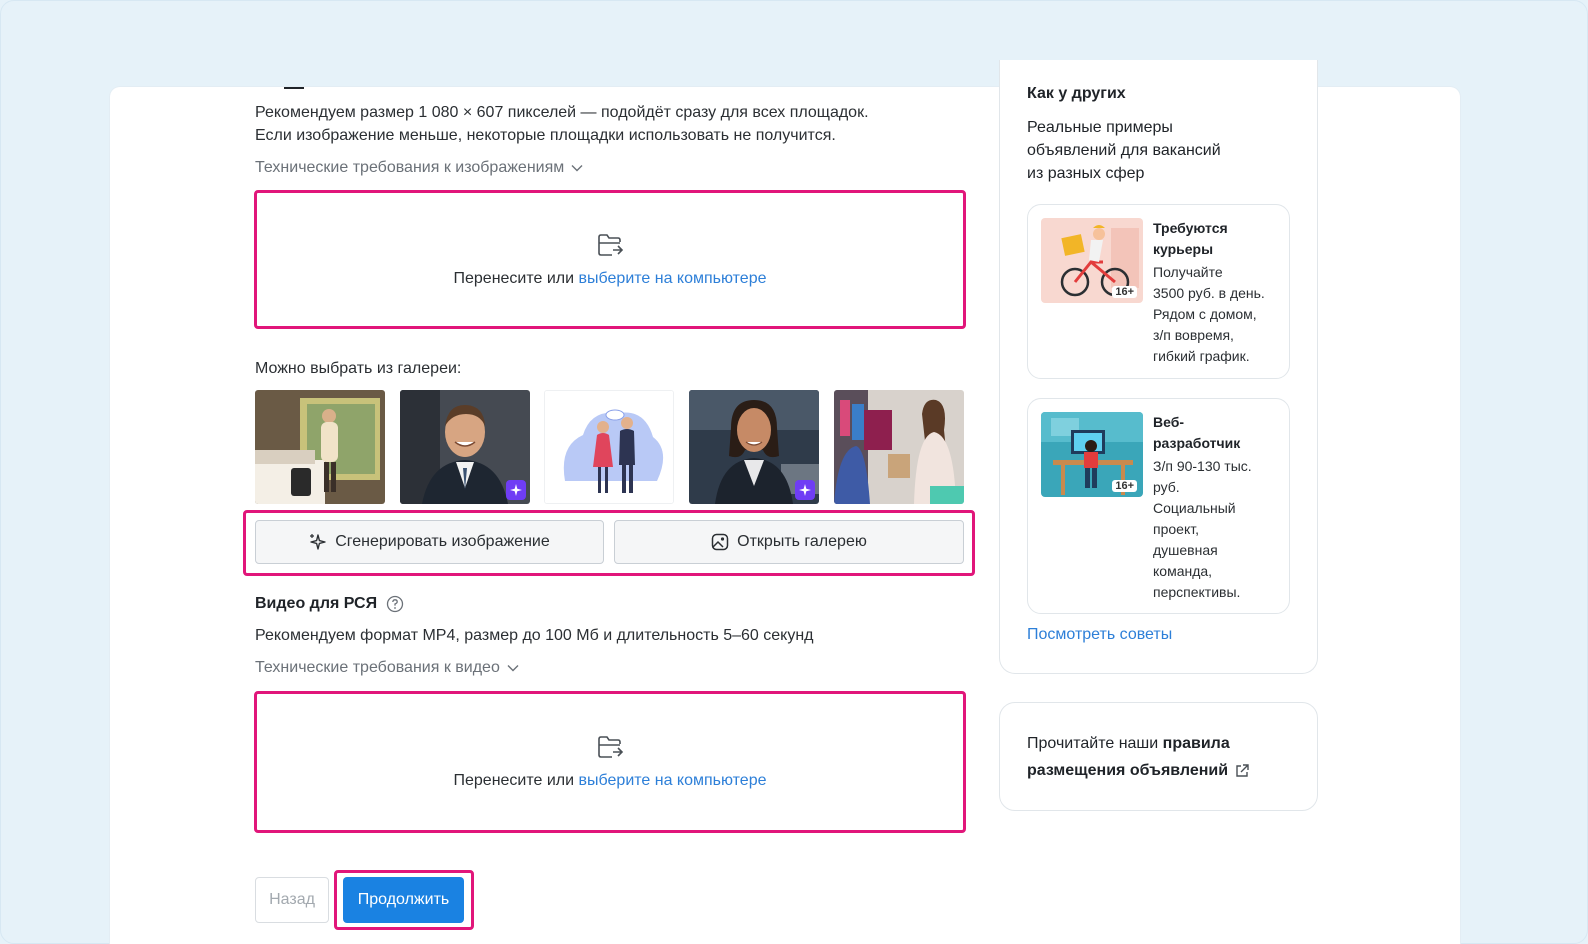 The image size is (1588, 944). I want to click on examples-subheading-line3: из разных сфер, so click(1086, 173).